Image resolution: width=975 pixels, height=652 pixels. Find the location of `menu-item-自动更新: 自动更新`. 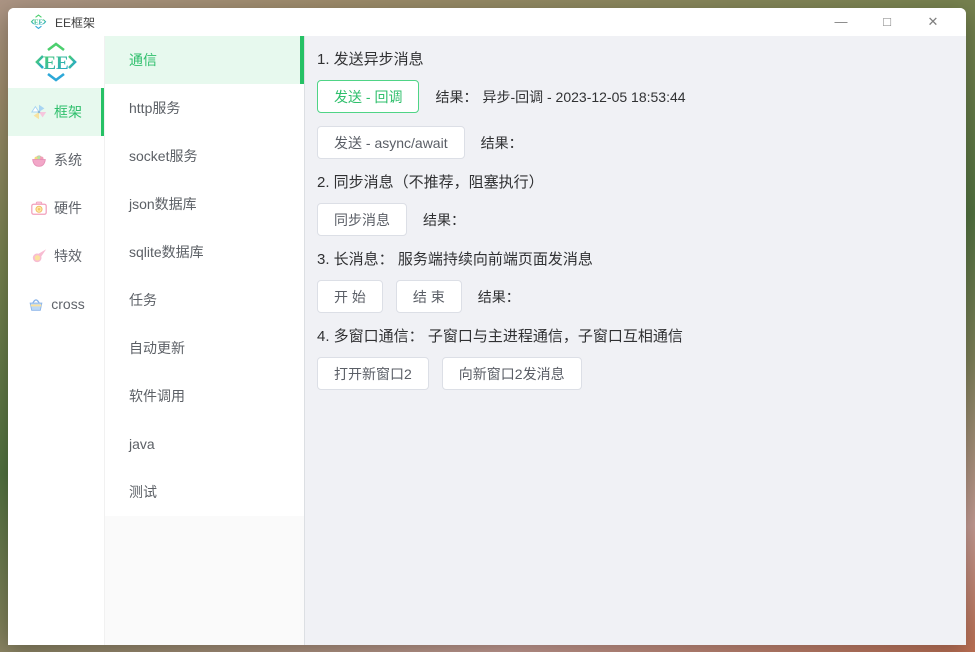

menu-item-自动更新: 自动更新 is located at coordinates (204, 348).